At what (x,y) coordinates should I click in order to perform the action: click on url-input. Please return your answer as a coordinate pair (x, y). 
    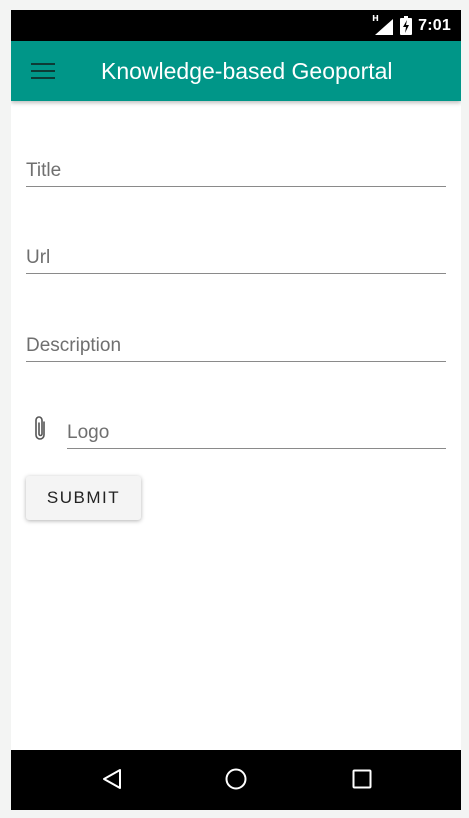
    Looking at the image, I should click on (236, 253).